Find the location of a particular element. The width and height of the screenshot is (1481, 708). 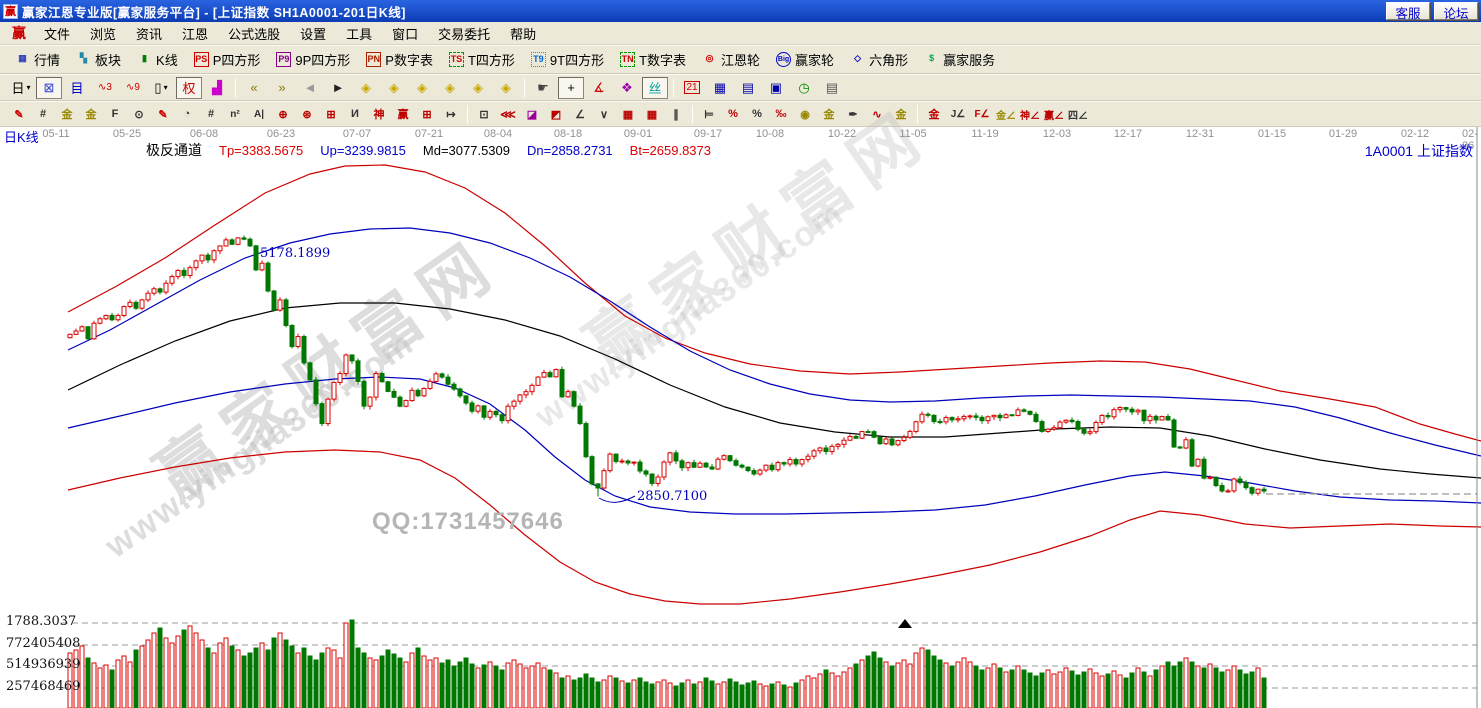

tool-si-angle: 四∠ is located at coordinates (1078, 114).